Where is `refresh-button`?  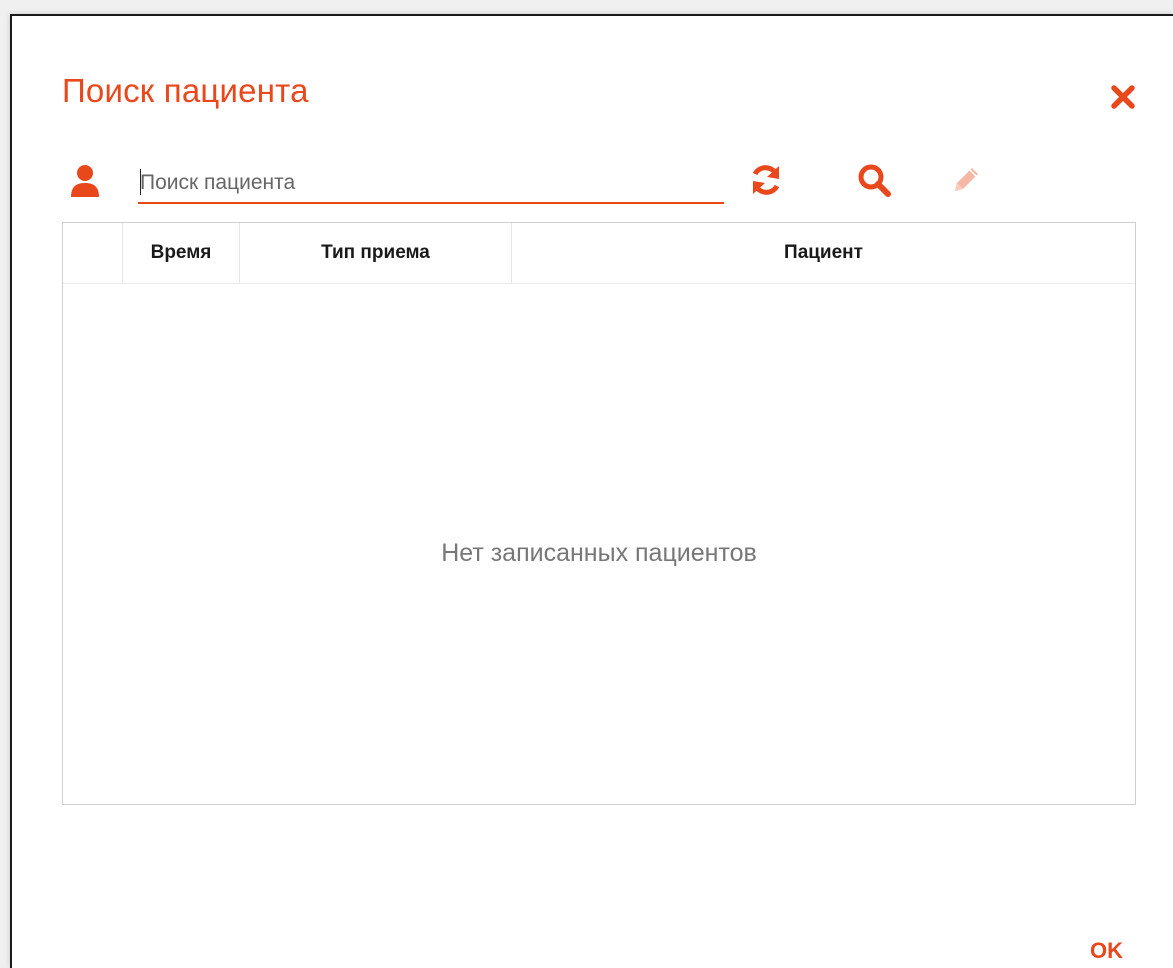
refresh-button is located at coordinates (766, 180).